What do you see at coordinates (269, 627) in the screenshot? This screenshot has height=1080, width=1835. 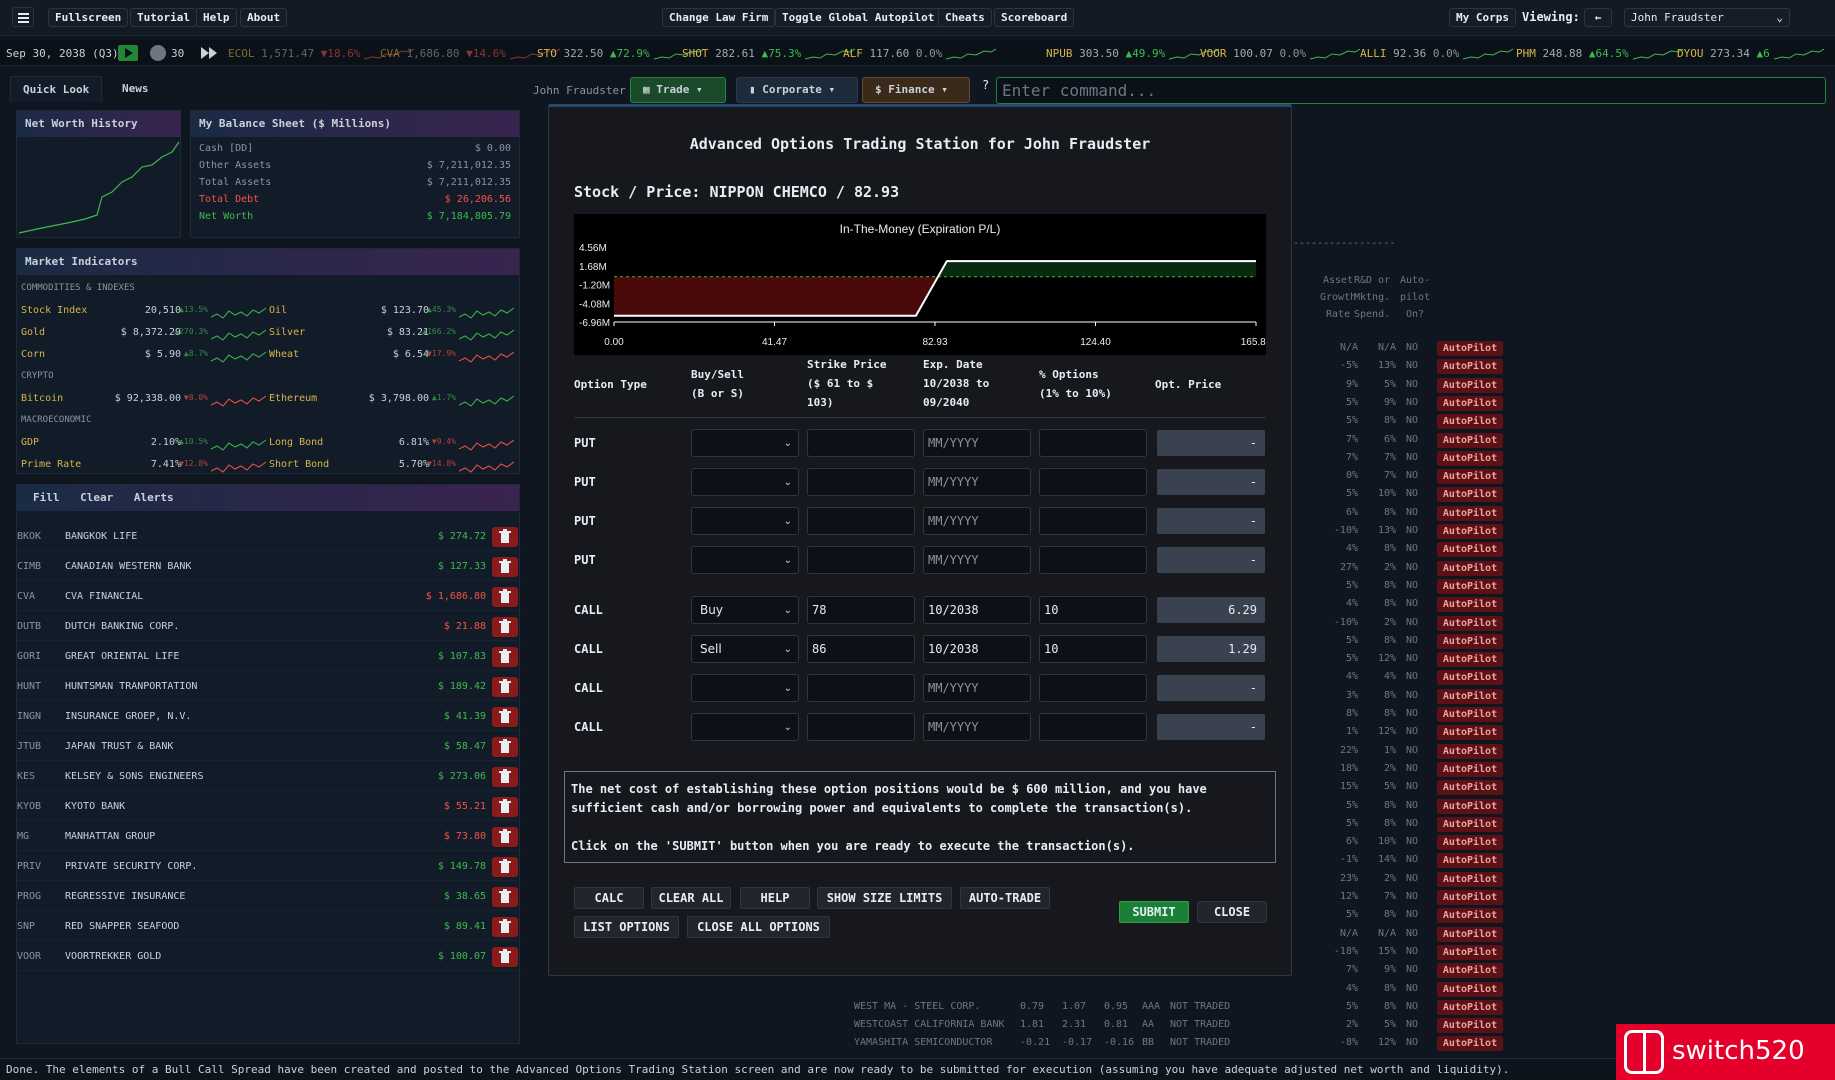 I see `holding-row: DUTB DUTCH BANKING CORP. $ 21.88` at bounding box center [269, 627].